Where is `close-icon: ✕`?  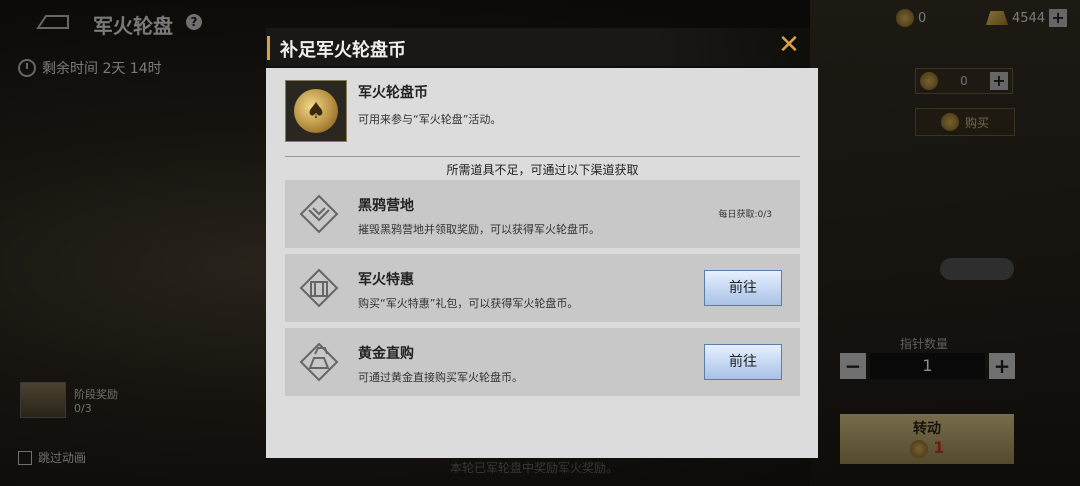 close-icon: ✕ is located at coordinates (789, 45).